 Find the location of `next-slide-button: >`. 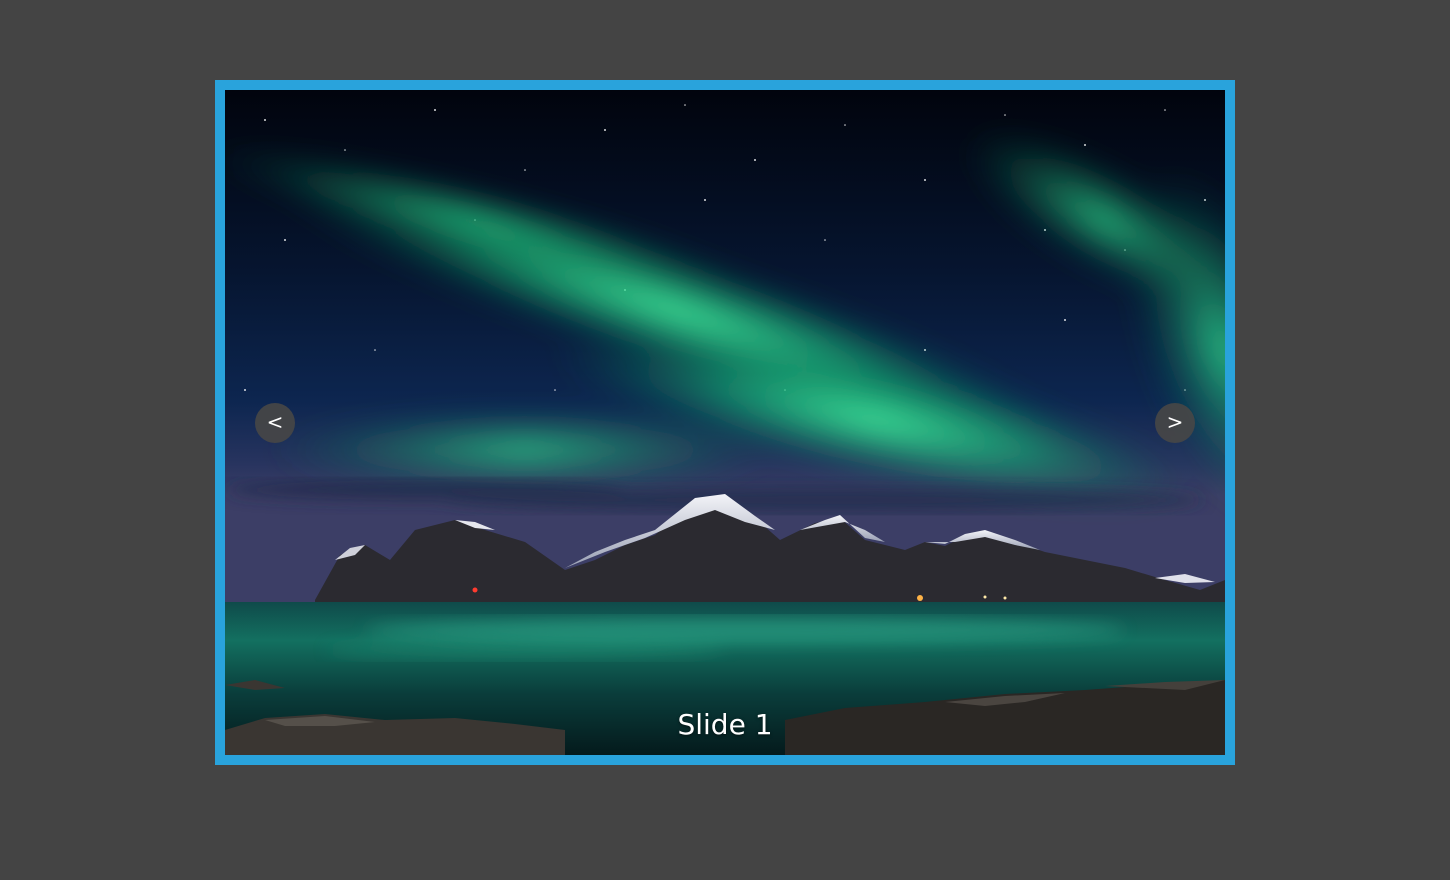

next-slide-button: > is located at coordinates (1175, 423).